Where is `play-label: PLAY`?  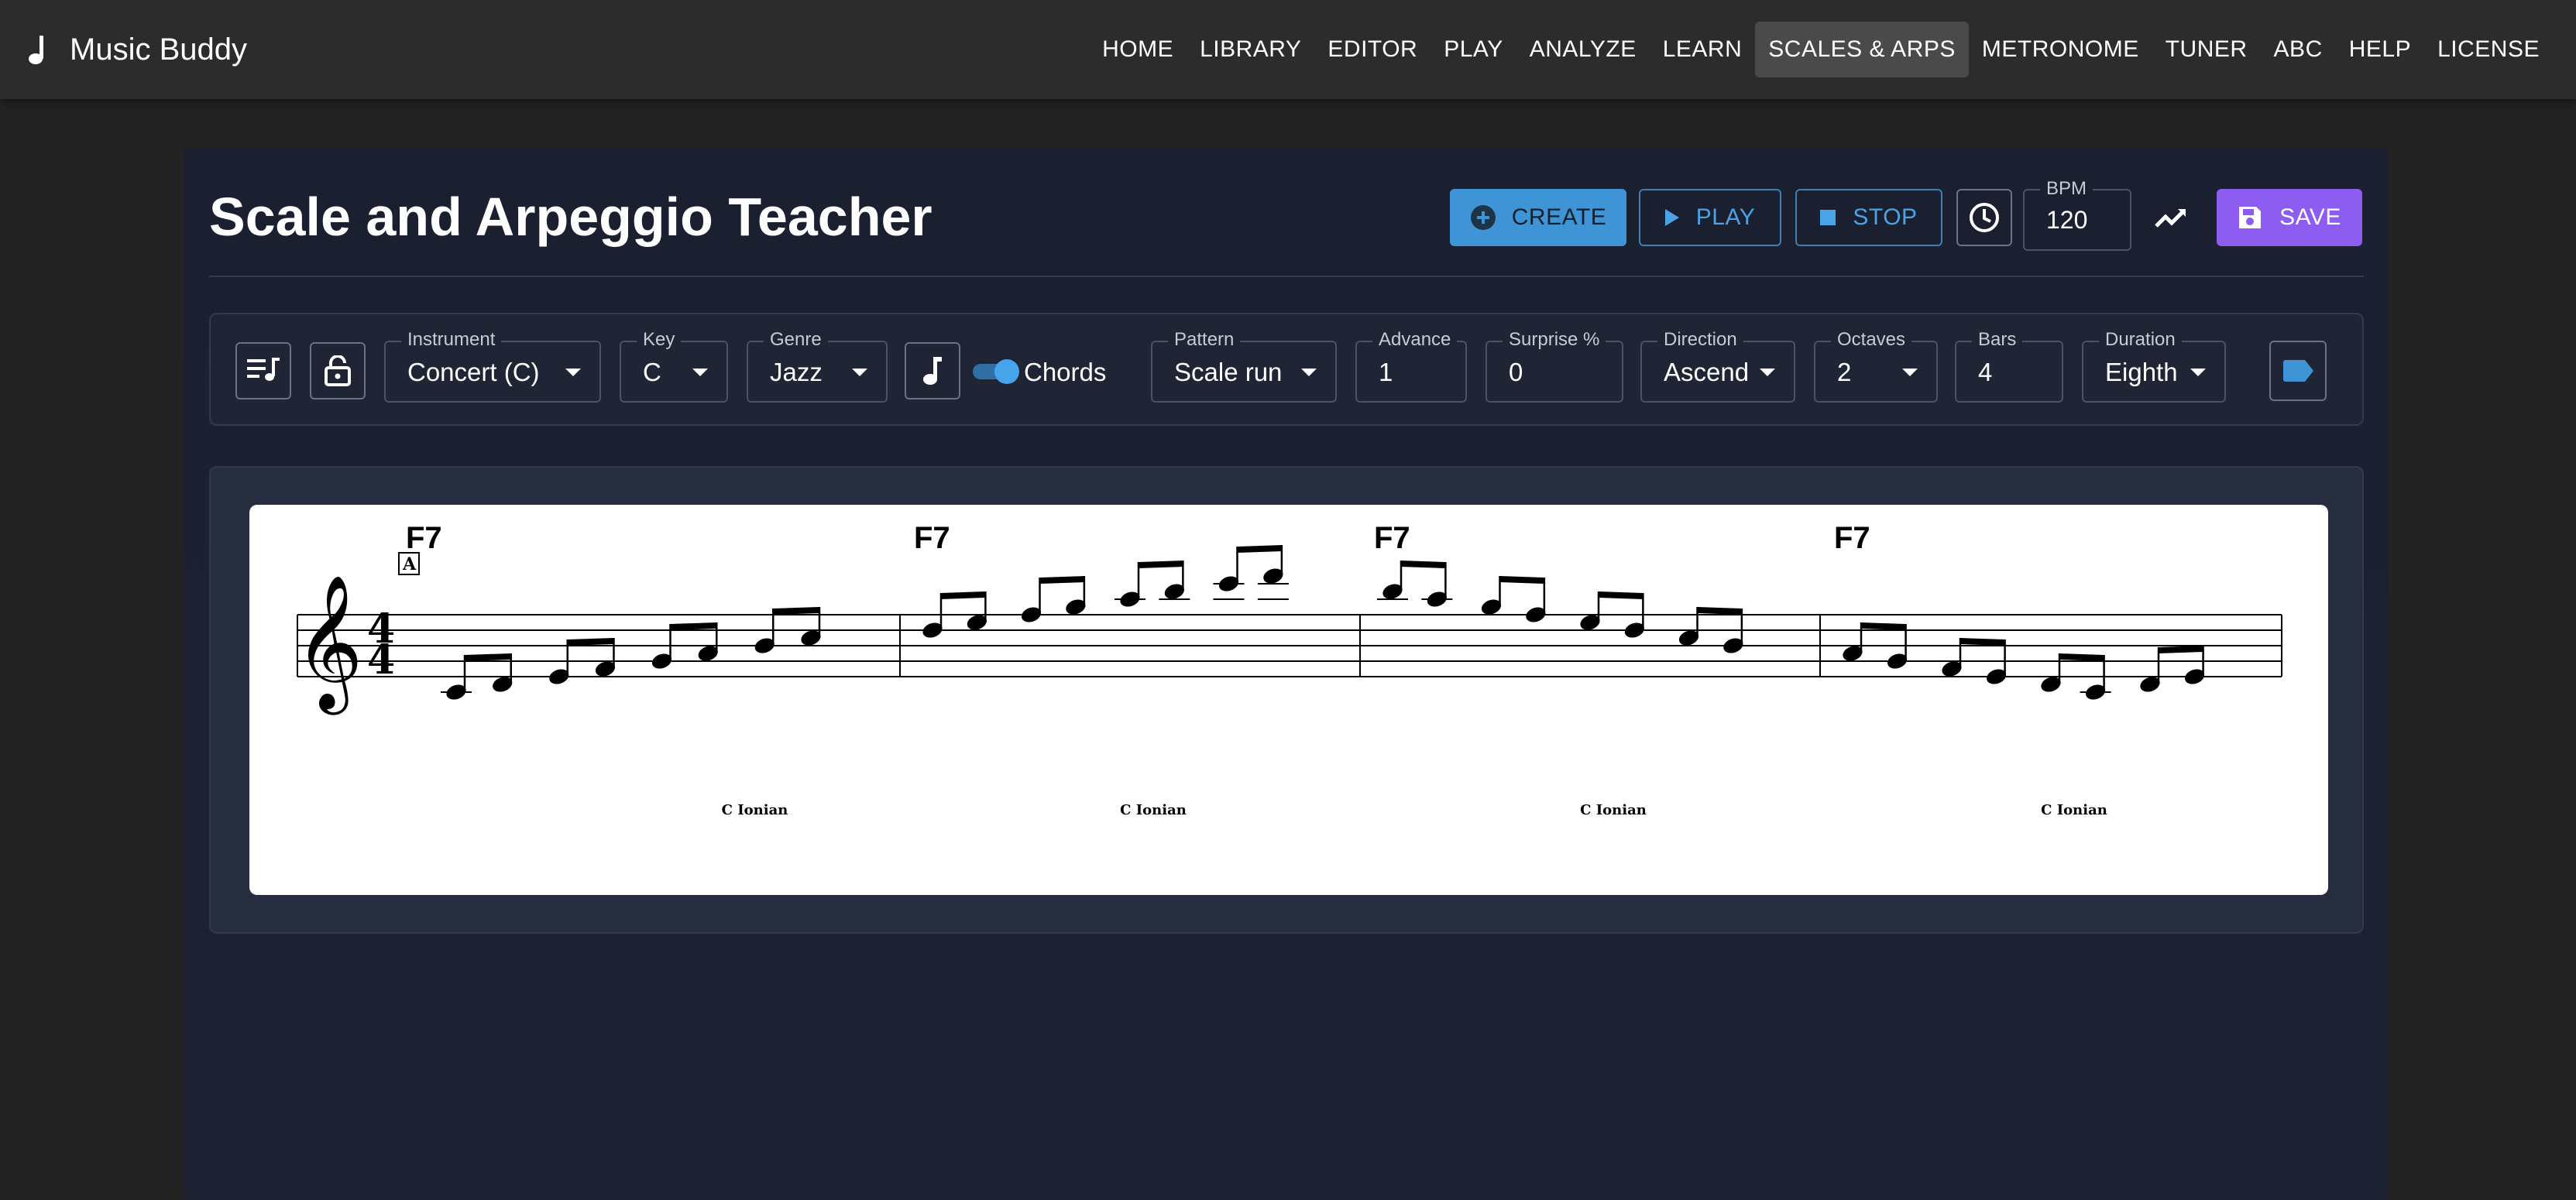
play-label: PLAY is located at coordinates (1725, 217).